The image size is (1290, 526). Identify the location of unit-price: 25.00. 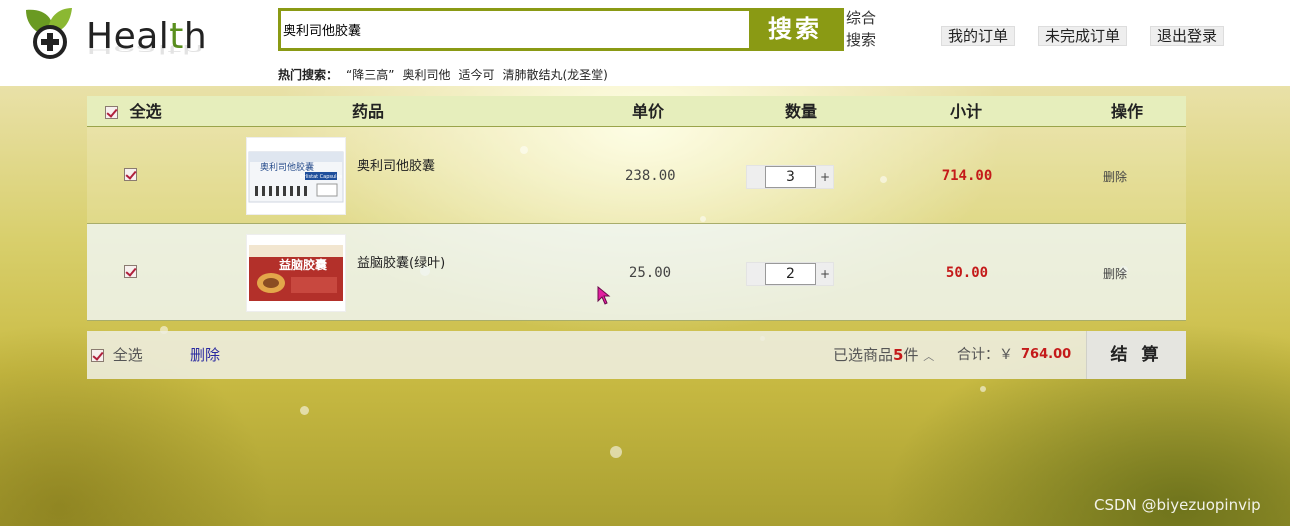
(650, 273).